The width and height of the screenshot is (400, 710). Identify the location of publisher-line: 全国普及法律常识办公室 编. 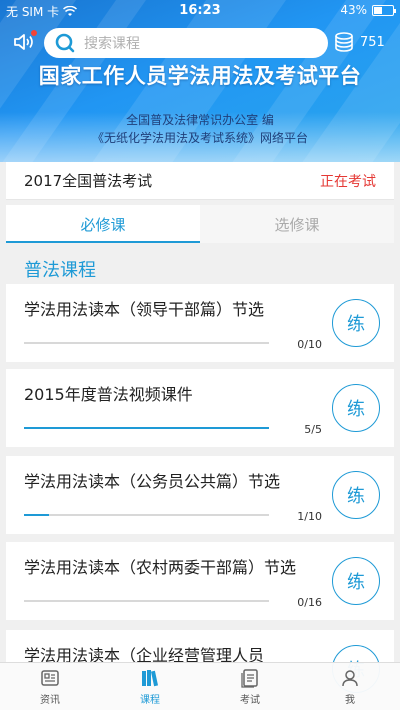
(200, 120).